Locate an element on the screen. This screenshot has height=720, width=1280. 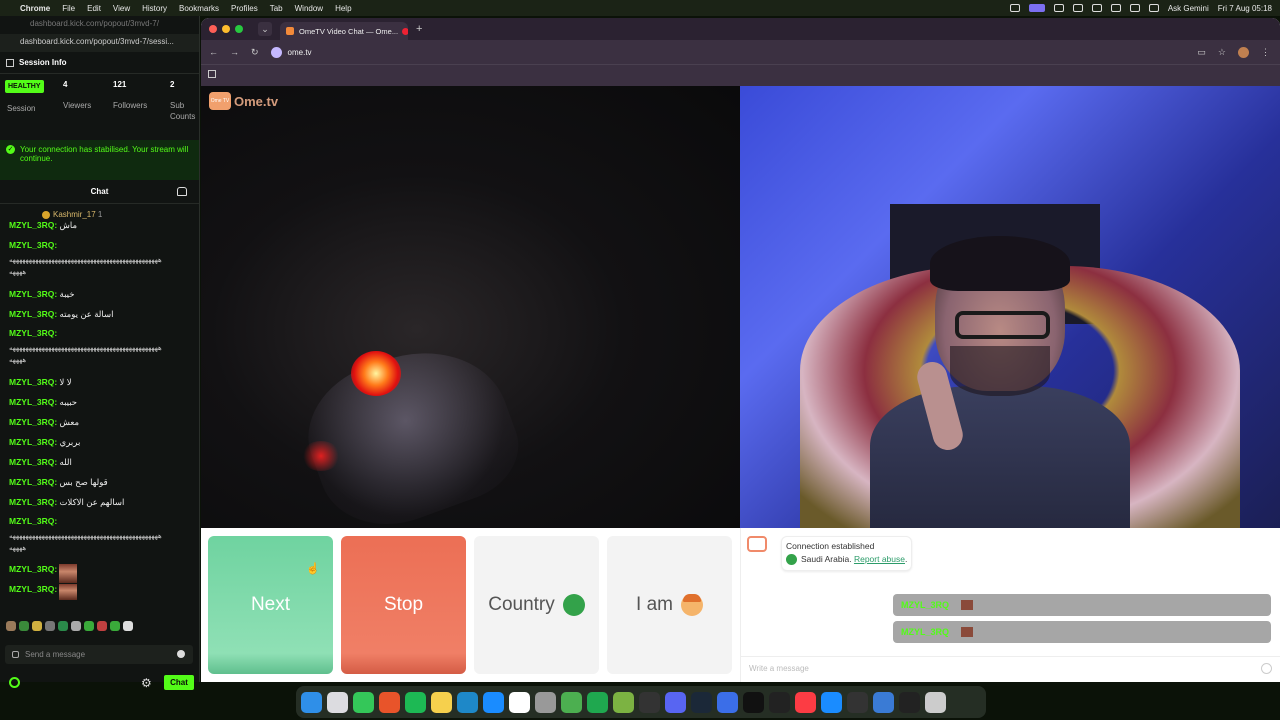
back-icon: ← is located at coordinates (213, 52).